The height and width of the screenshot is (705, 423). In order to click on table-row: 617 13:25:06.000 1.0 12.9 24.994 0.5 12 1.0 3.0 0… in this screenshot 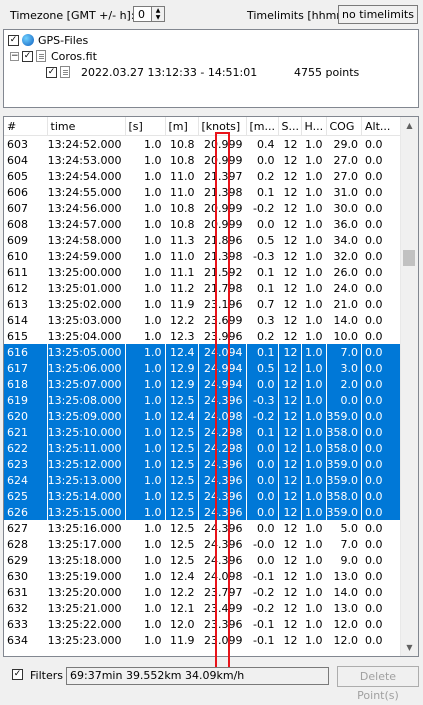, I will do `click(204, 368)`.